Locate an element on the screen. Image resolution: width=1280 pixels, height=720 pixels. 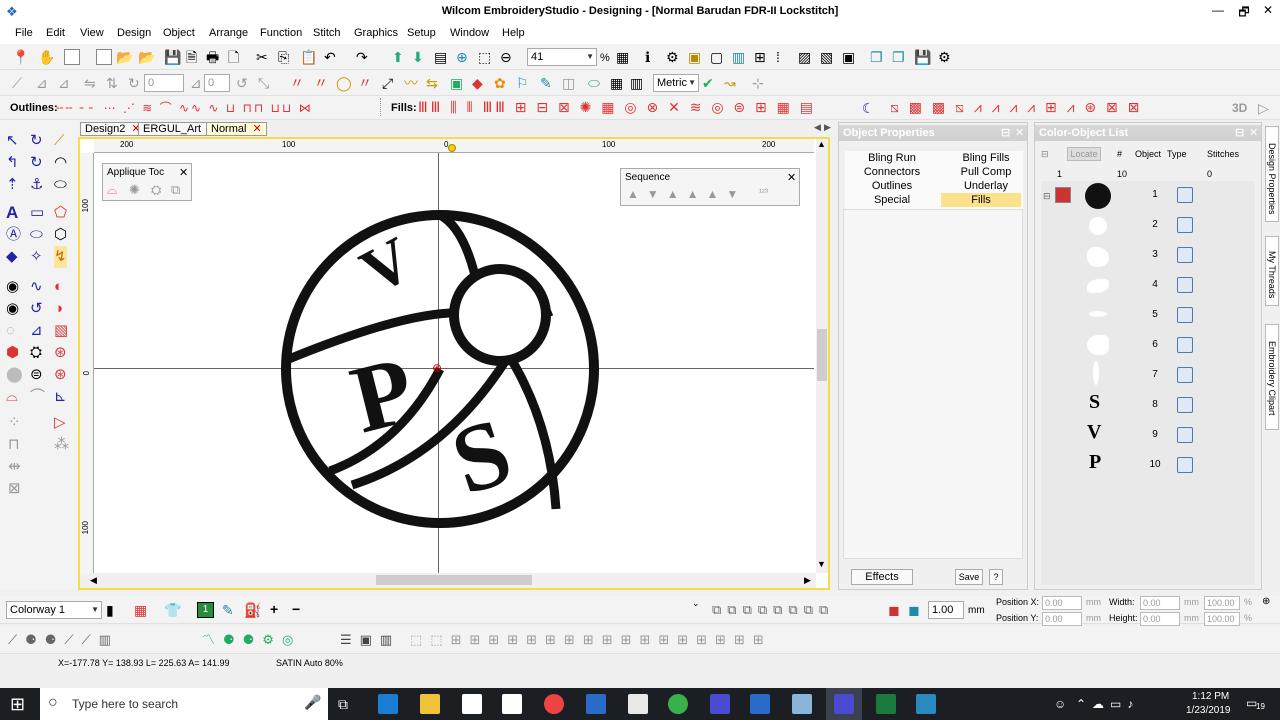
star-icon: ✿ is located at coordinates (500, 83).